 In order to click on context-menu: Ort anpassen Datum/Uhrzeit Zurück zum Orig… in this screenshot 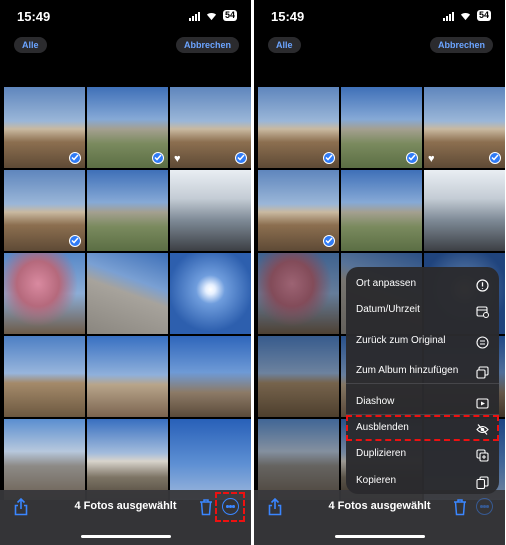, I will do `click(422, 380)`.